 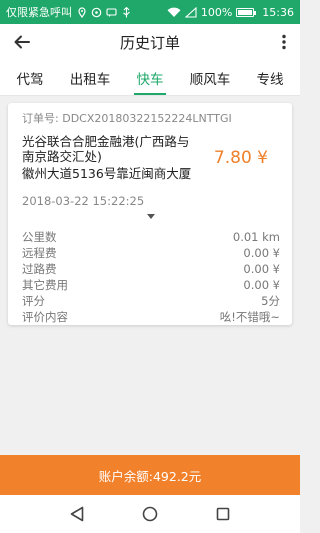 What do you see at coordinates (81, 12) in the screenshot?
I see `location-icon` at bounding box center [81, 12].